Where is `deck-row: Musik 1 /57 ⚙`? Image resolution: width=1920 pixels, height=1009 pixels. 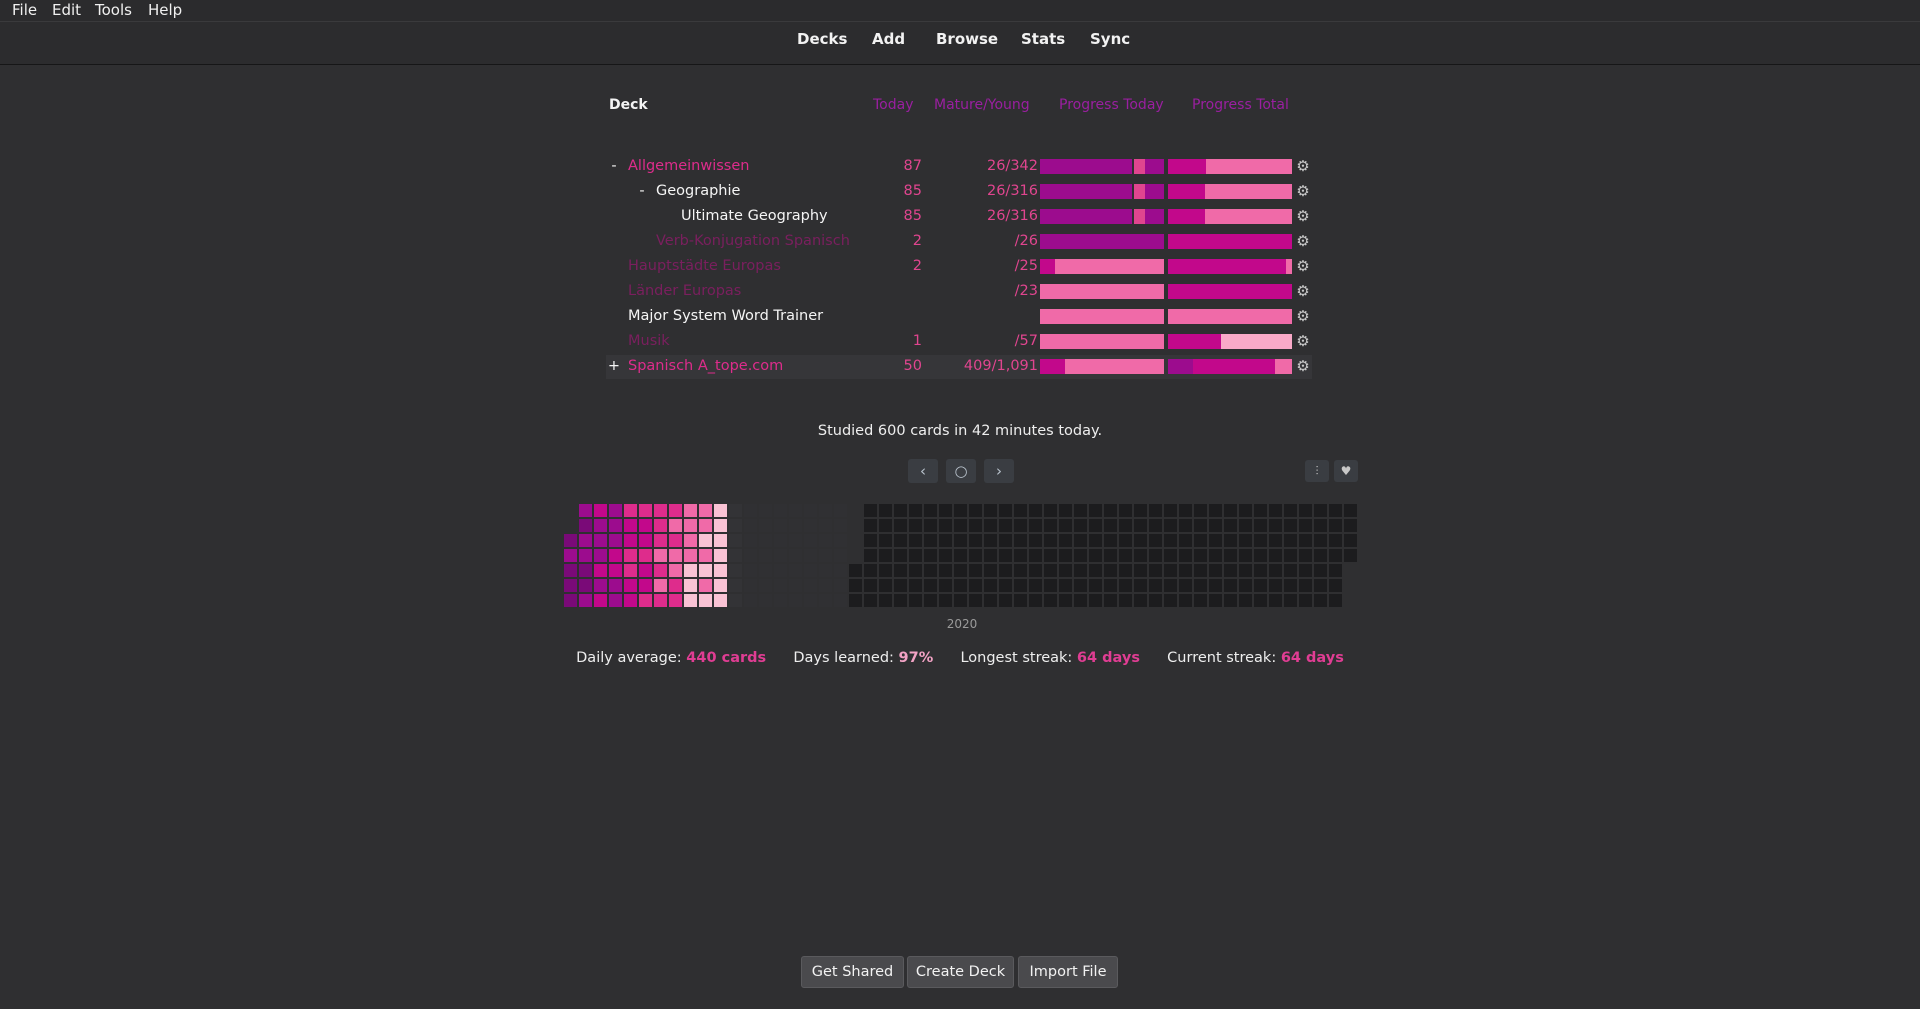
deck-row: Musik 1 /57 ⚙ is located at coordinates (959, 342).